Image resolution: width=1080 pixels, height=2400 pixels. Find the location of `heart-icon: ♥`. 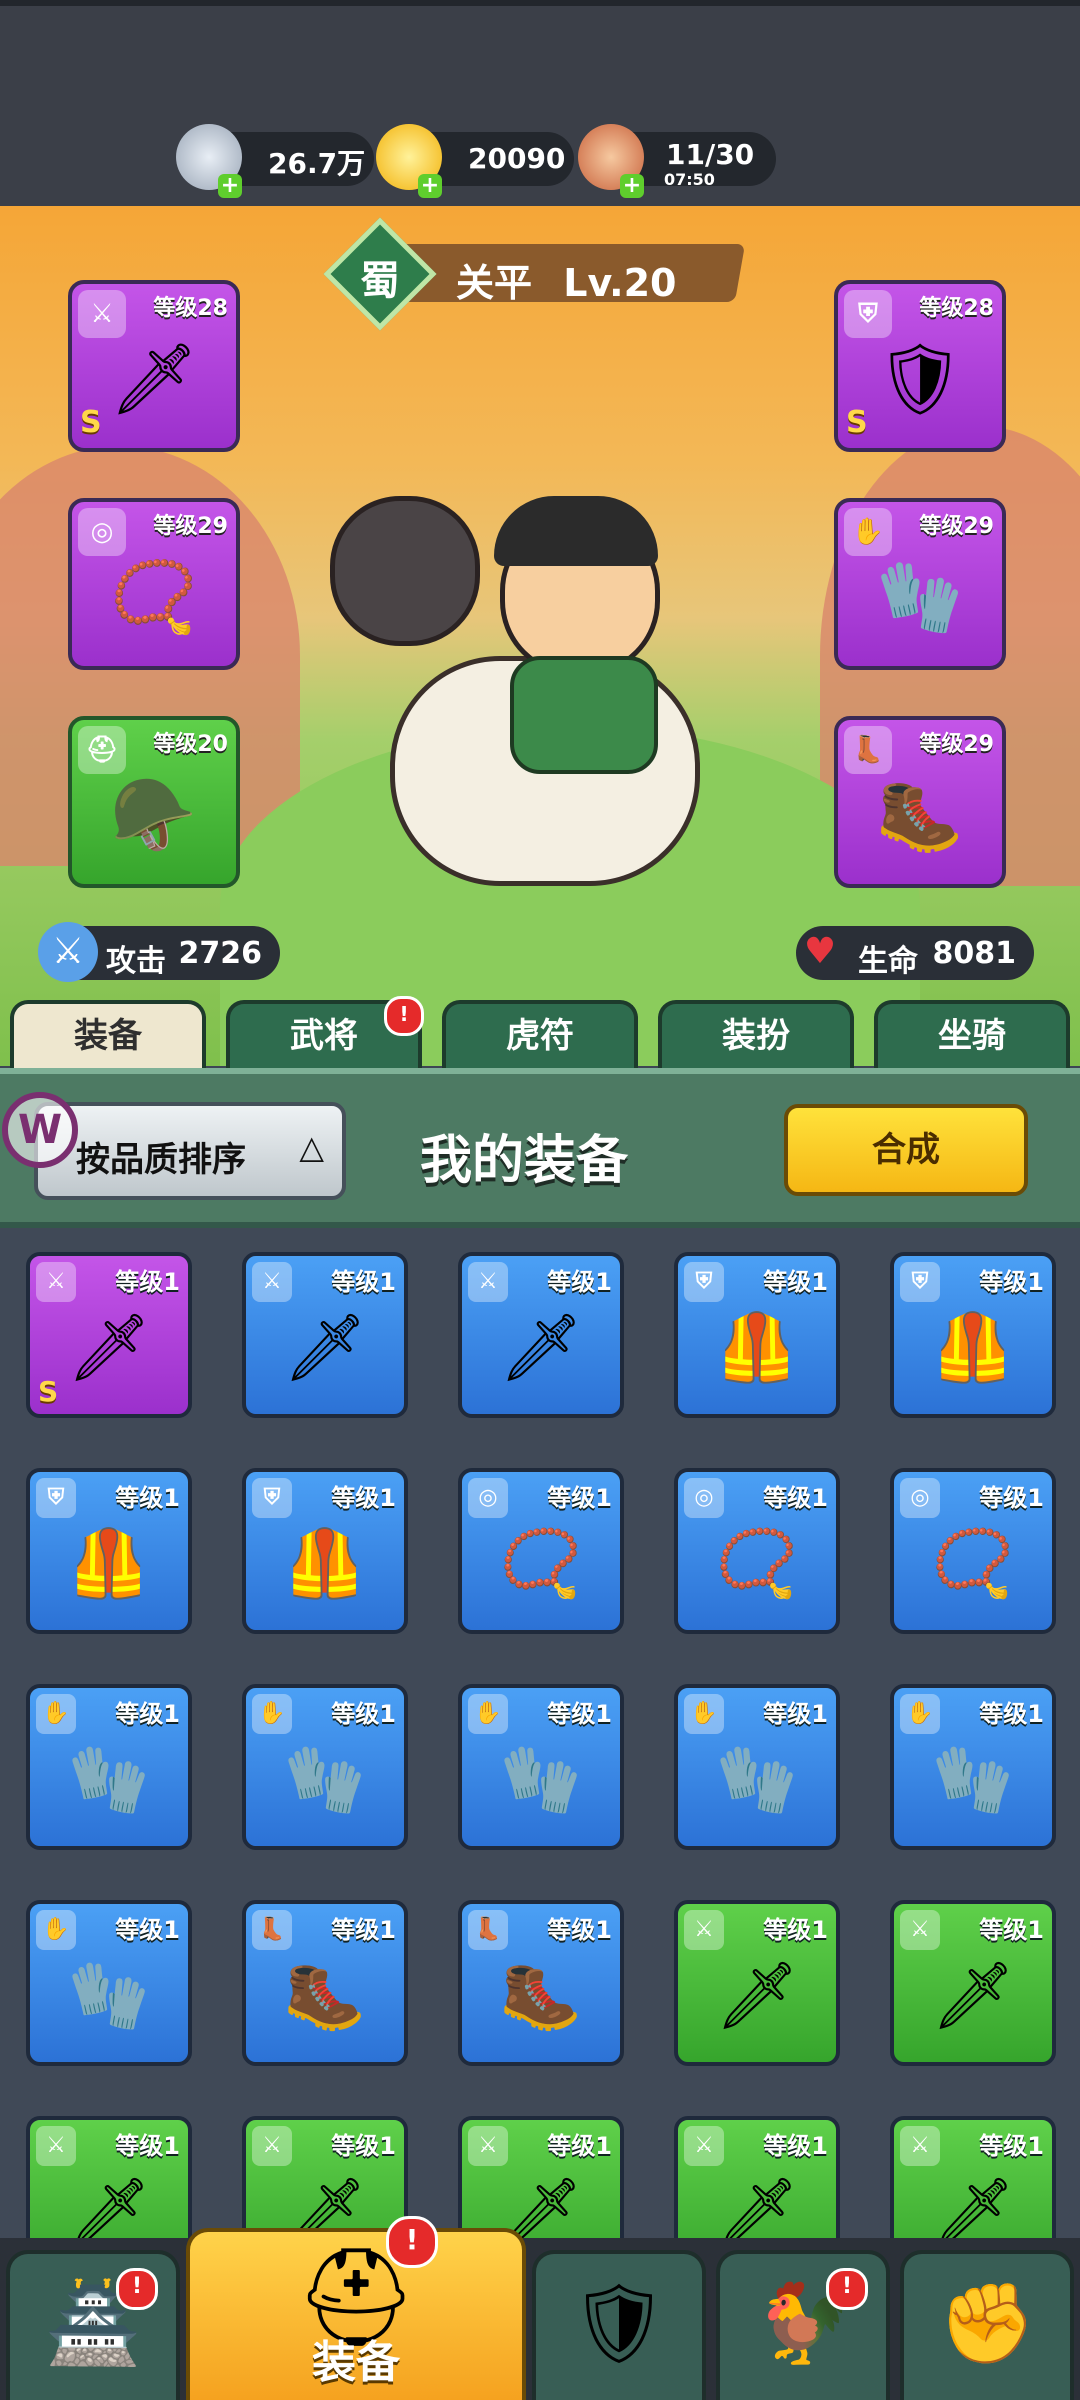

heart-icon: ♥ is located at coordinates (820, 951).